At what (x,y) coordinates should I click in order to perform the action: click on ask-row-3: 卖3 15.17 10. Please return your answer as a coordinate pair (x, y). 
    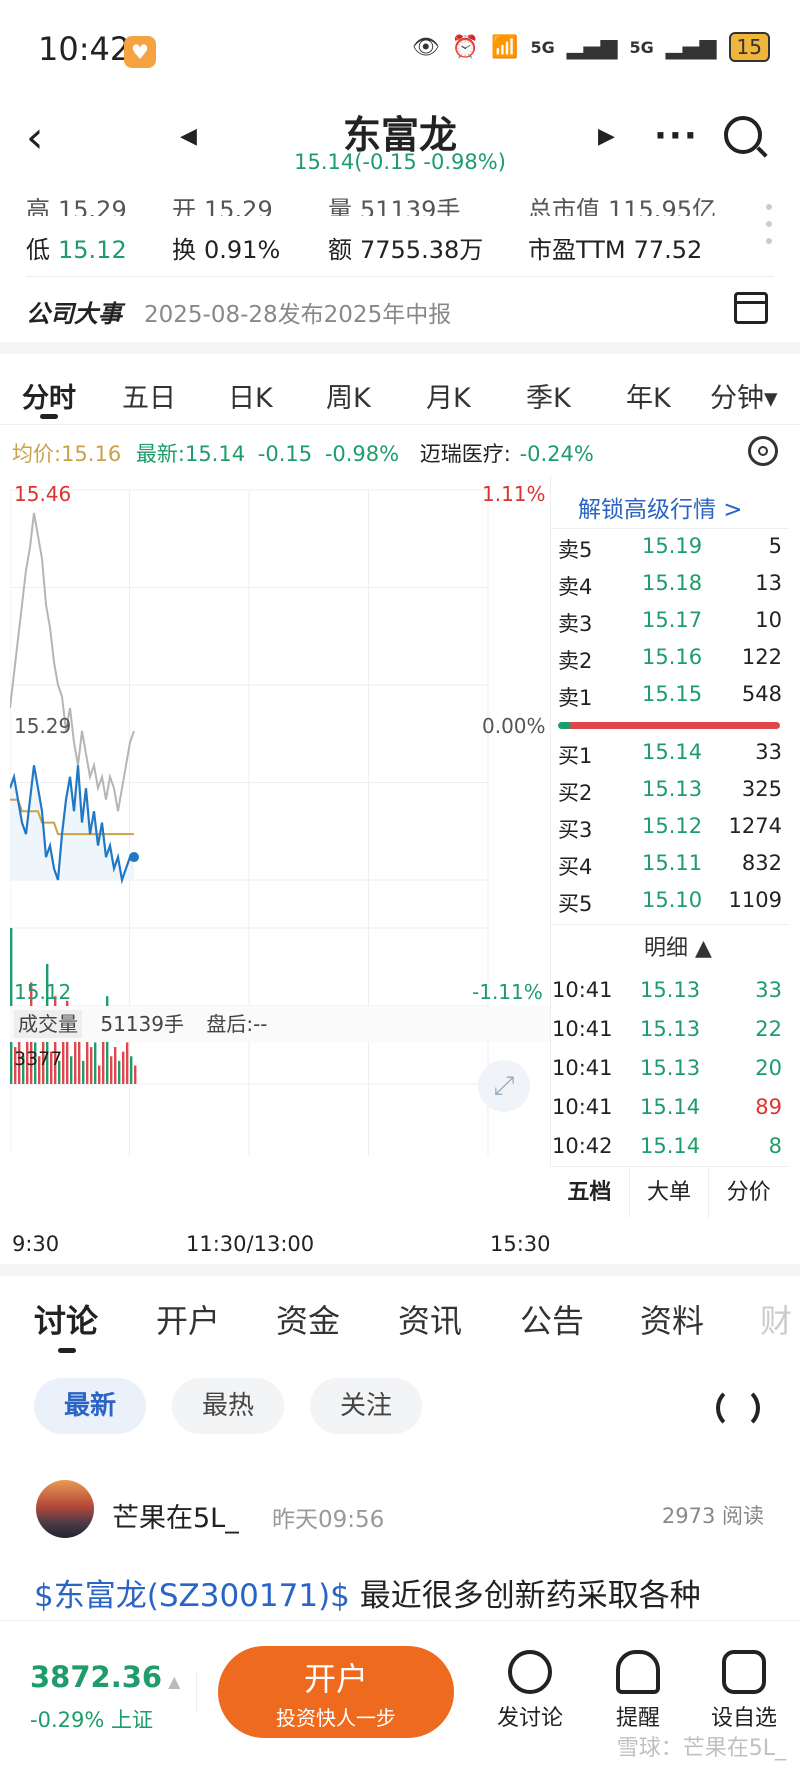
    Looking at the image, I should click on (671, 626).